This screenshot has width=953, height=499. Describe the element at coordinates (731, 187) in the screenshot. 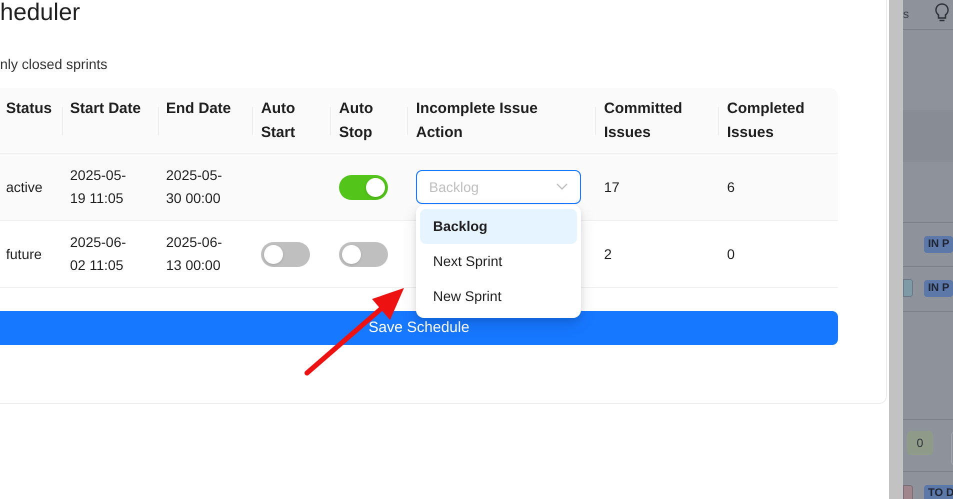

I see `count-cell-text: 6` at that location.